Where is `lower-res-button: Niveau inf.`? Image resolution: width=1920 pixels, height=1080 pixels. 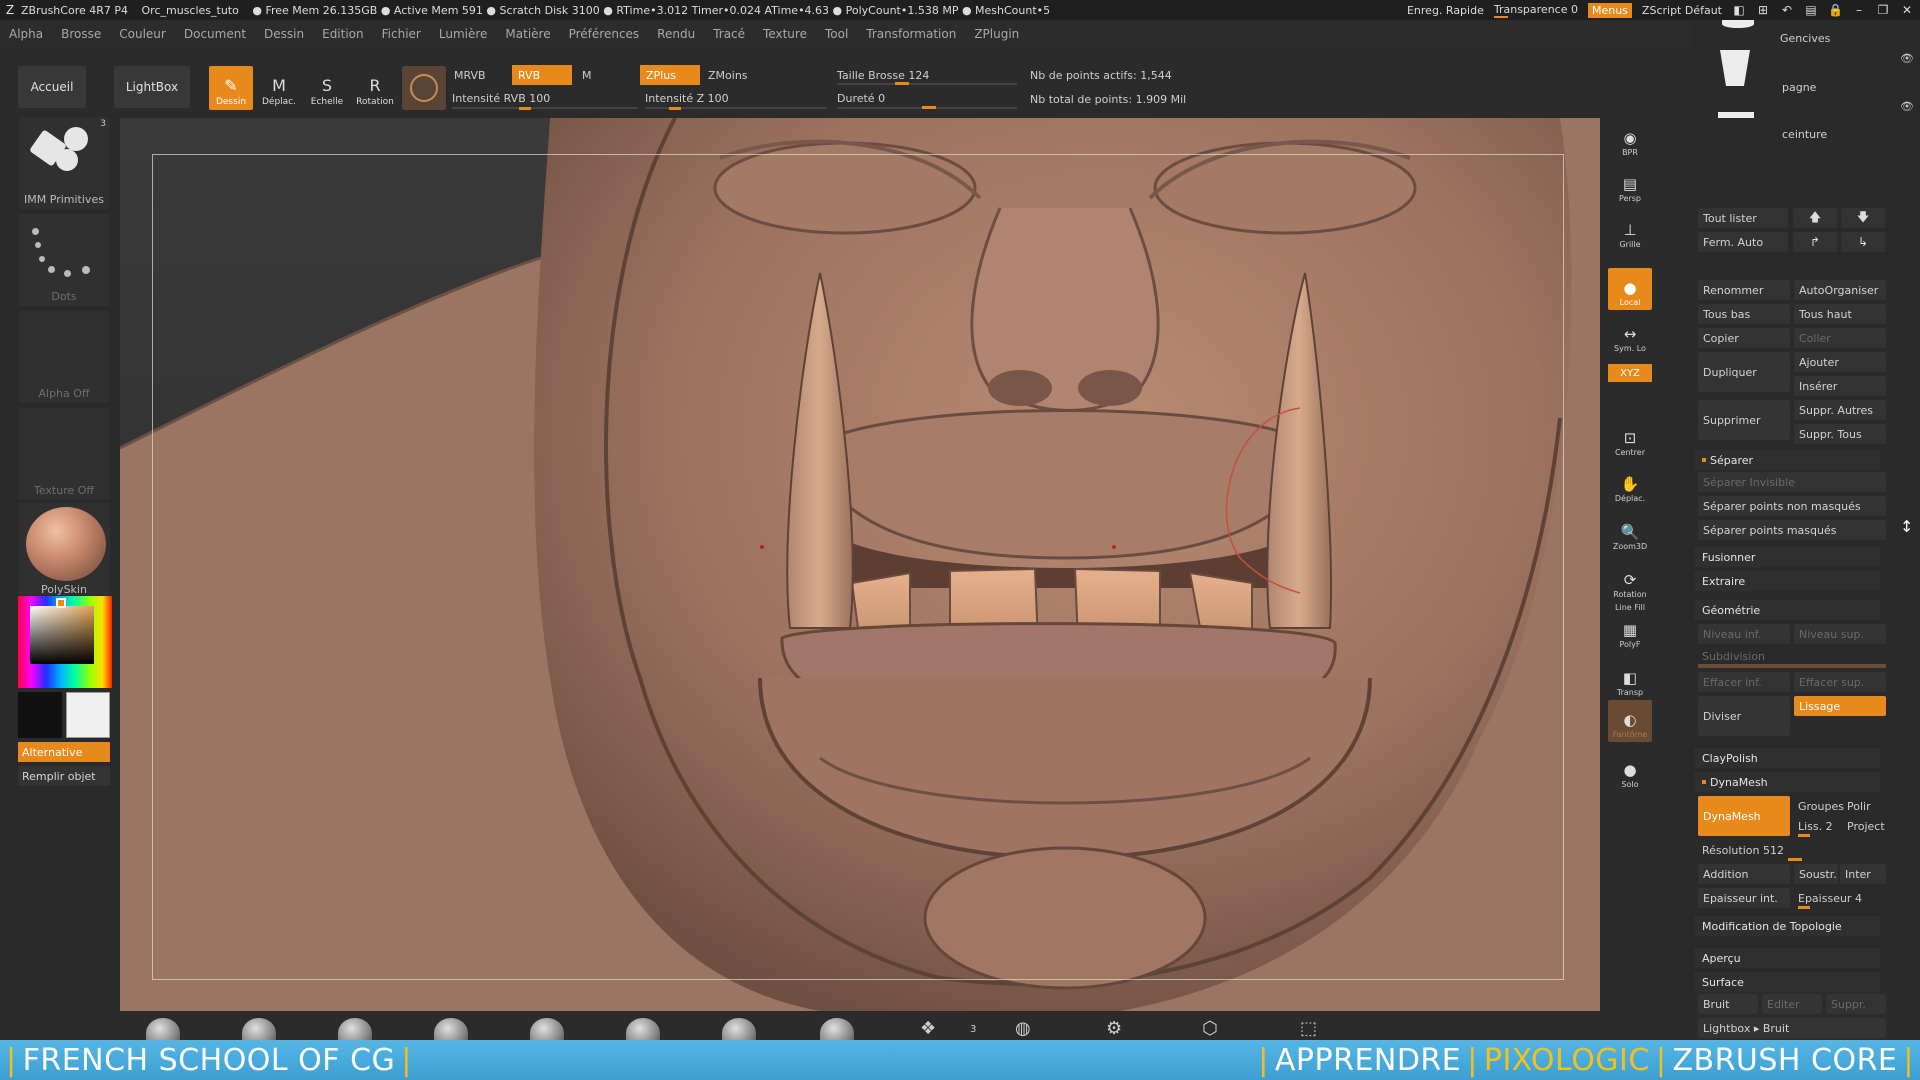
lower-res-button: Niveau inf. is located at coordinates (1744, 634).